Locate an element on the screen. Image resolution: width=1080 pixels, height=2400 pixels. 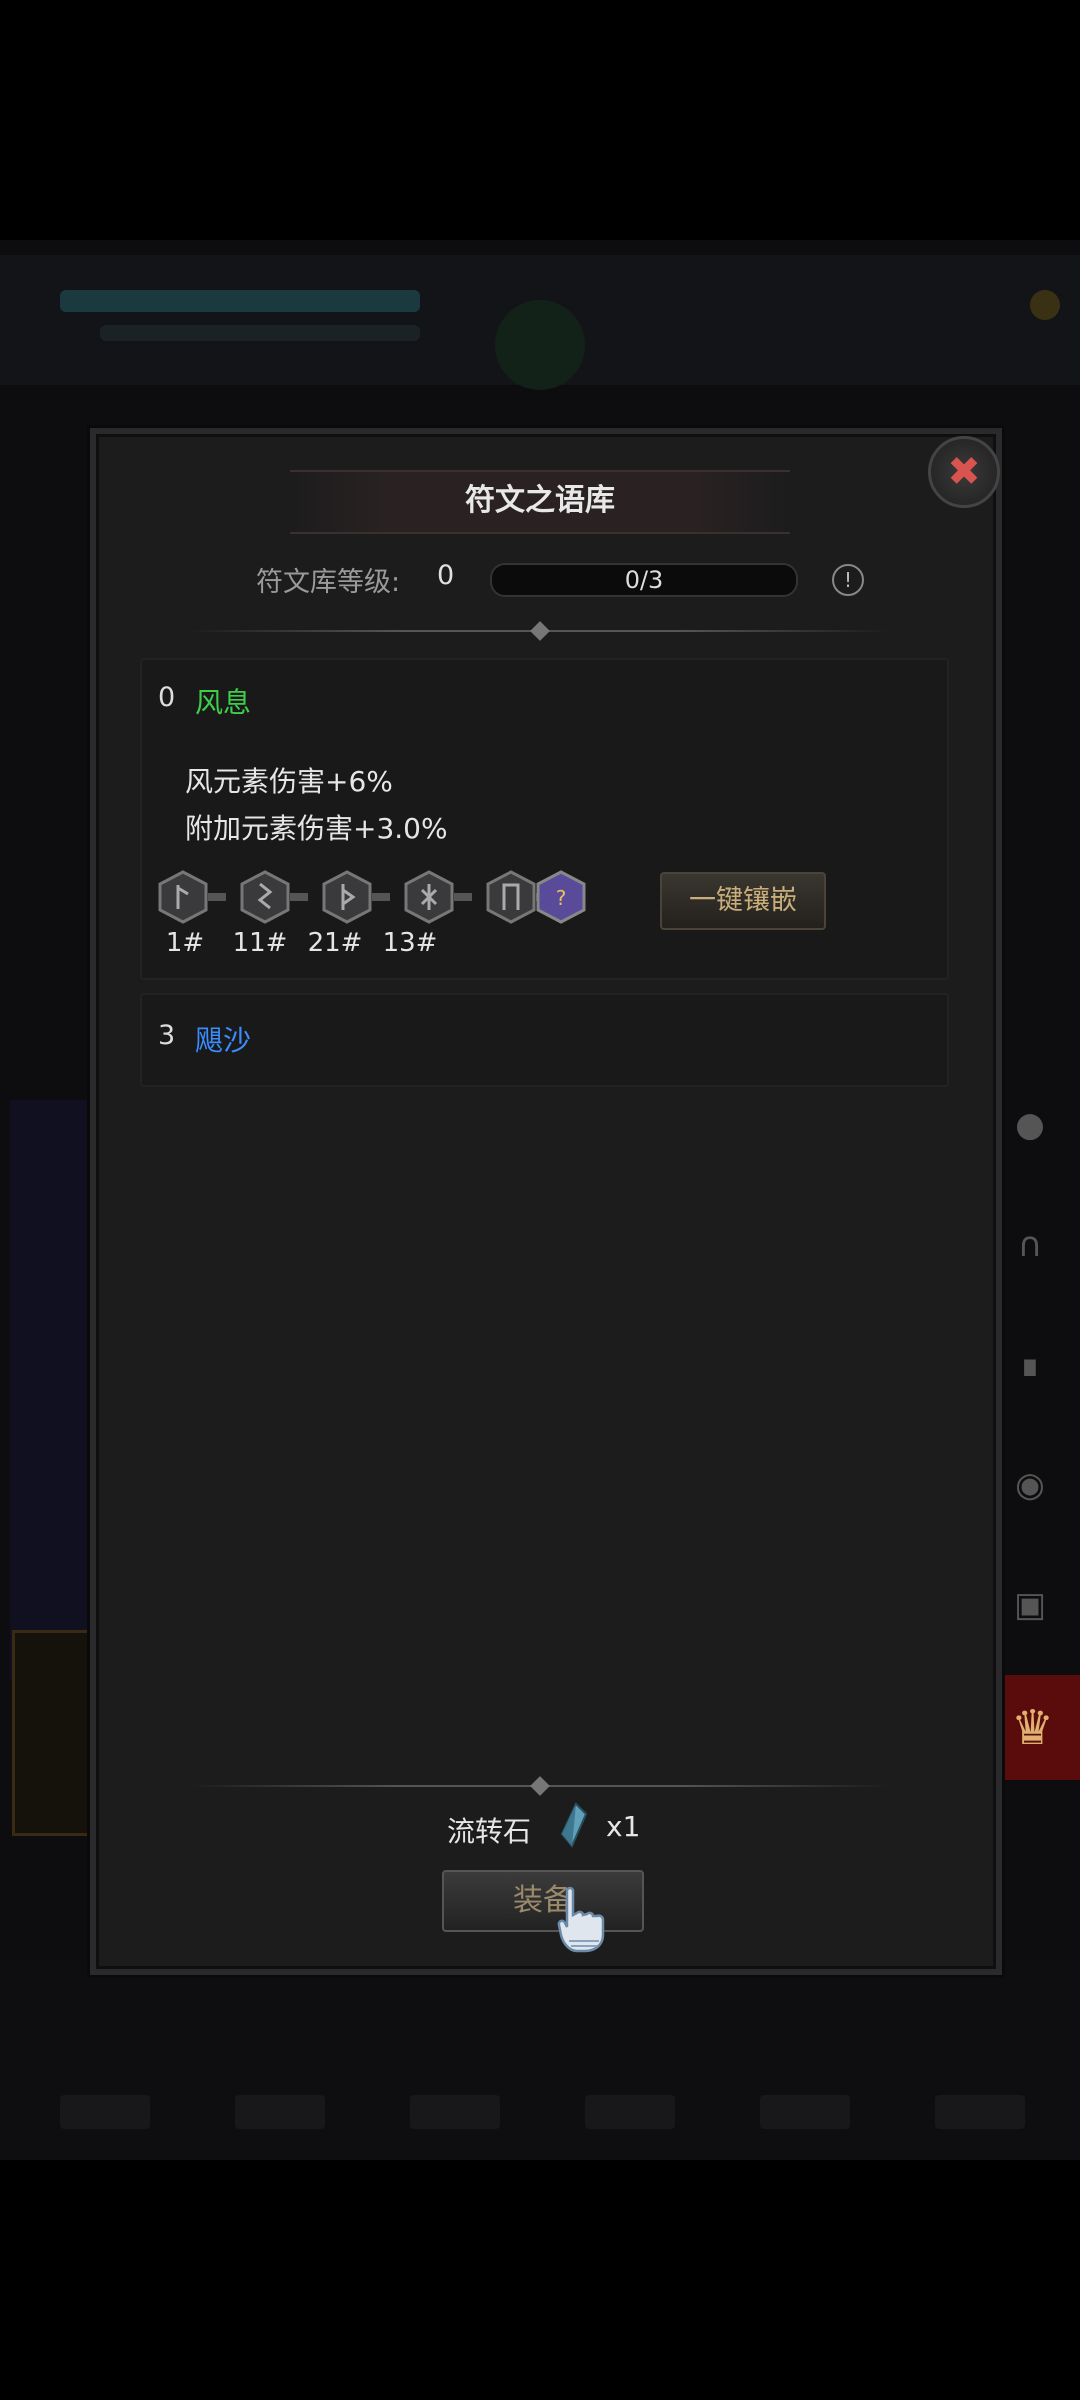
backdrop-left-card is located at coordinates (55, 1733).